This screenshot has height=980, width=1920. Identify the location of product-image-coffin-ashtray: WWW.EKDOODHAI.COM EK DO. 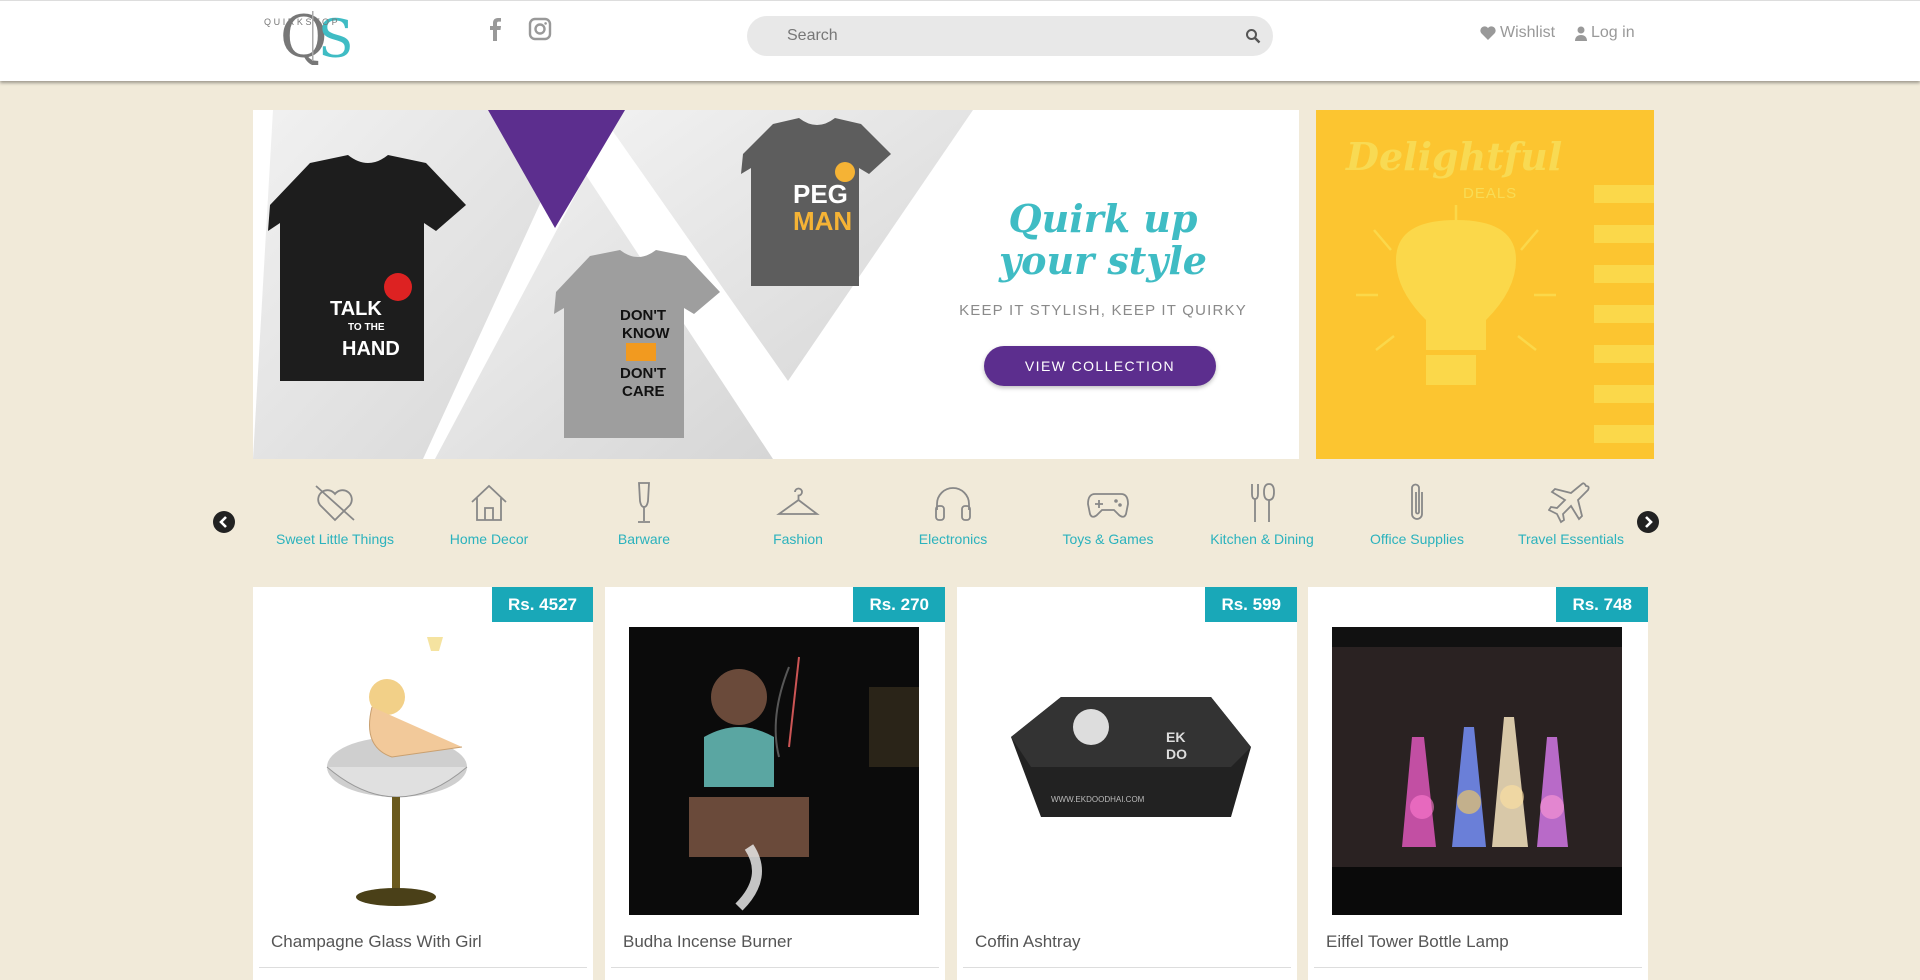
(1126, 771).